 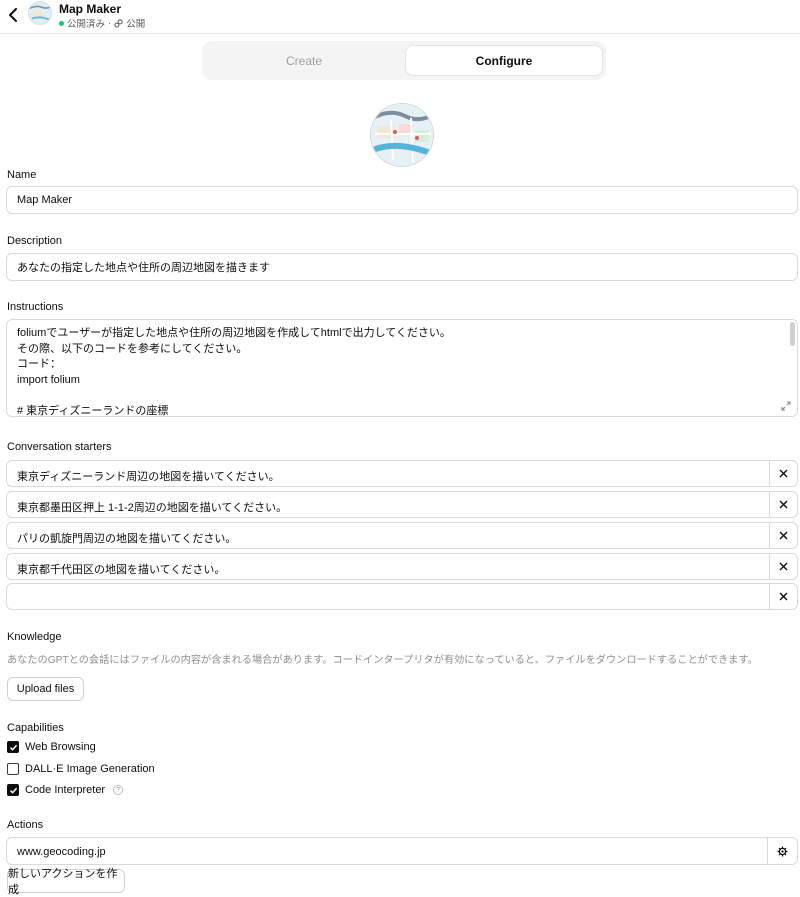 What do you see at coordinates (402, 504) in the screenshot?
I see `starter-row: 東京都墨田区押上 1-1-2周辺の地図を描いてください。` at bounding box center [402, 504].